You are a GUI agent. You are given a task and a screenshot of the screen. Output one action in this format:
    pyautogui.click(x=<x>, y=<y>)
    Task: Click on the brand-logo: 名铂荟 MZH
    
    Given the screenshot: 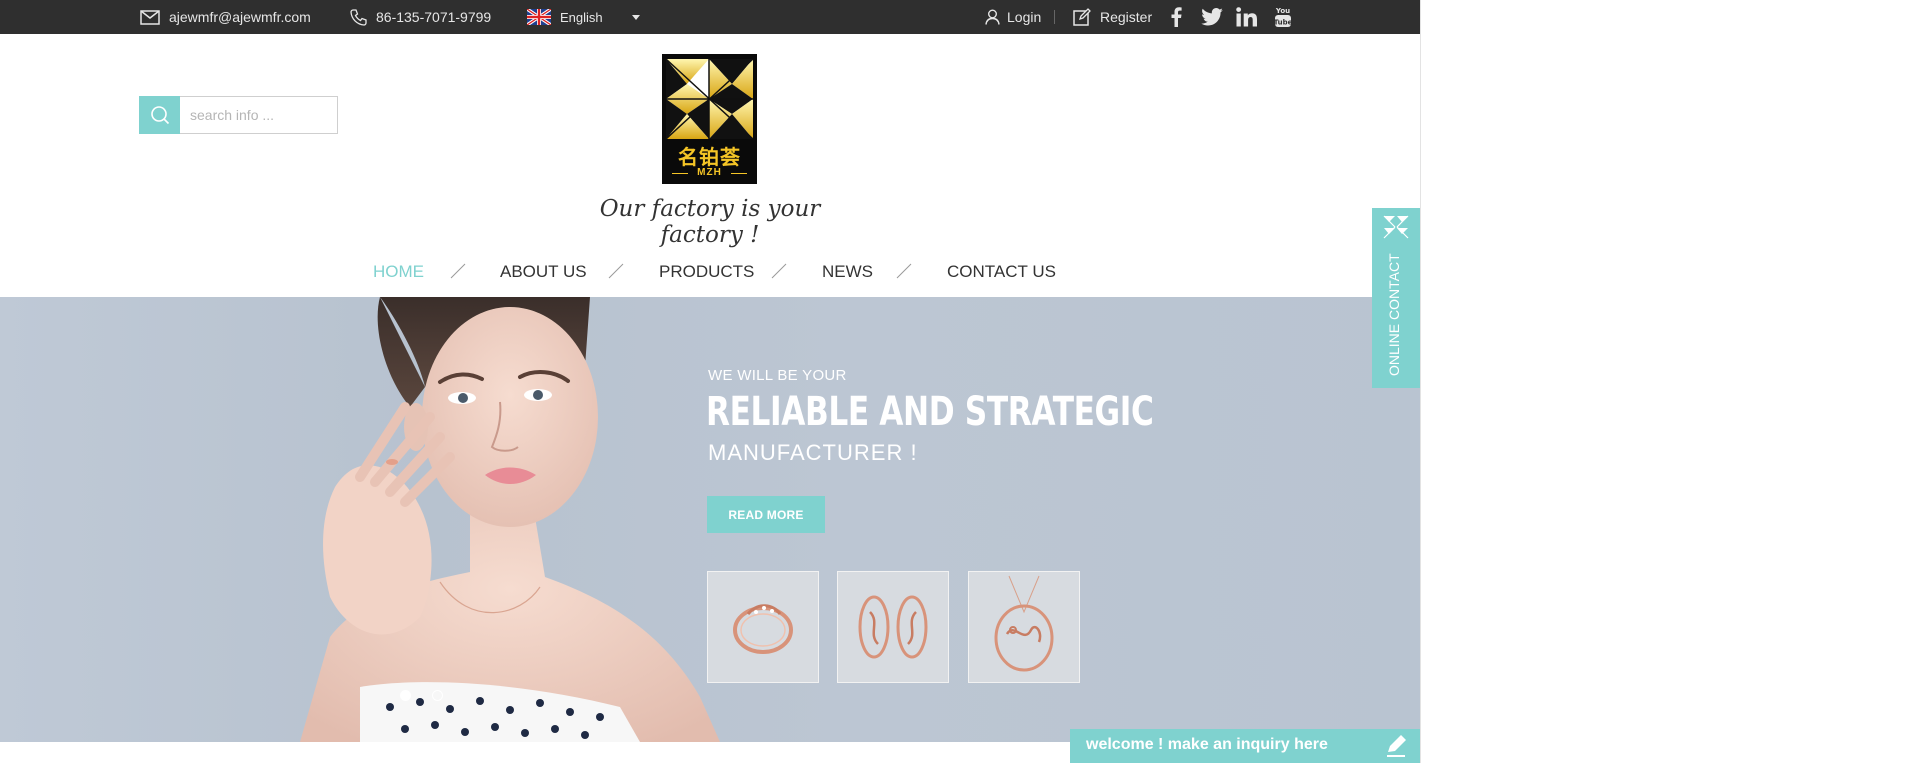 What is the action you would take?
    pyautogui.click(x=709, y=119)
    